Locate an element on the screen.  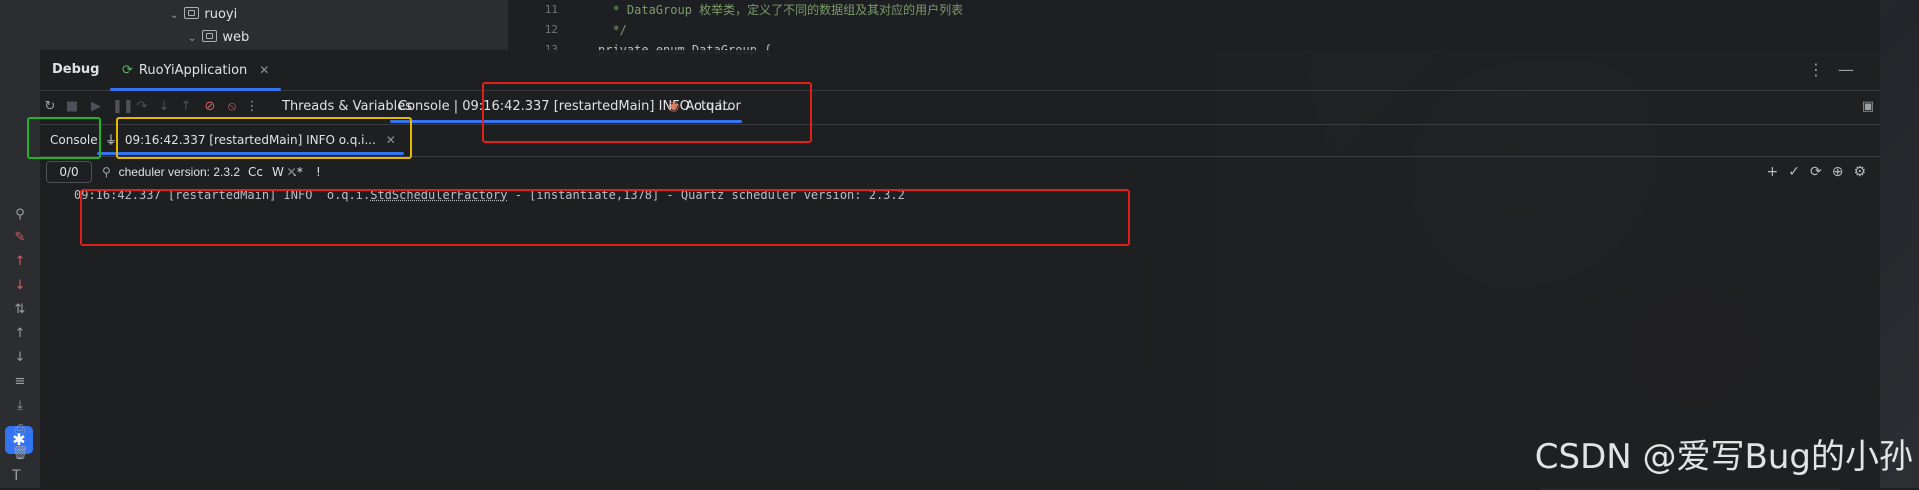
soft-wrap-icon: ≡ is located at coordinates (20, 381).